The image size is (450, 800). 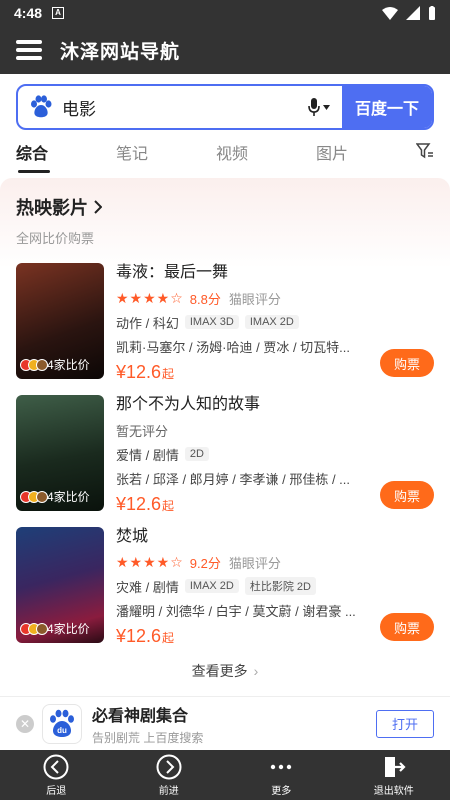 I want to click on movie-genre: 灾难 / 剧情, so click(x=147, y=587).